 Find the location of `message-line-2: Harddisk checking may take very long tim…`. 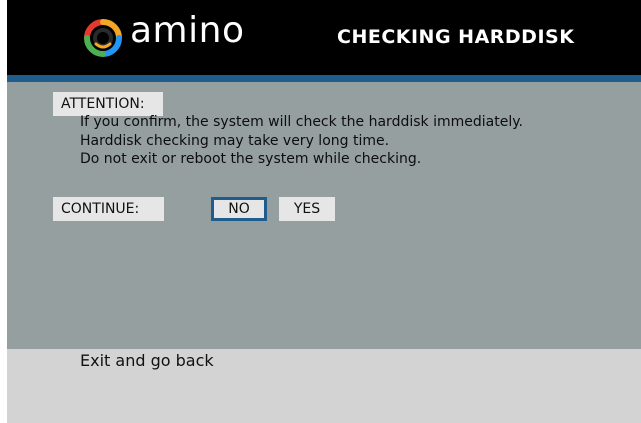

message-line-2: Harddisk checking may take very long tim… is located at coordinates (235, 141).